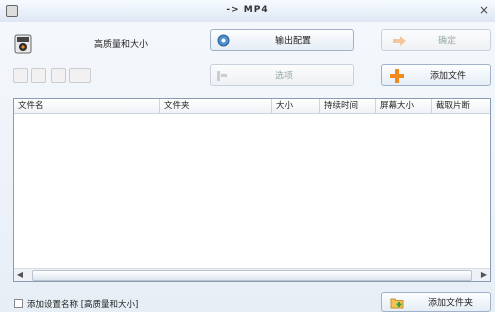 Image resolution: width=495 pixels, height=312 pixels. Describe the element at coordinates (216, 106) in the screenshot. I see `column-header: 文件夹` at that location.